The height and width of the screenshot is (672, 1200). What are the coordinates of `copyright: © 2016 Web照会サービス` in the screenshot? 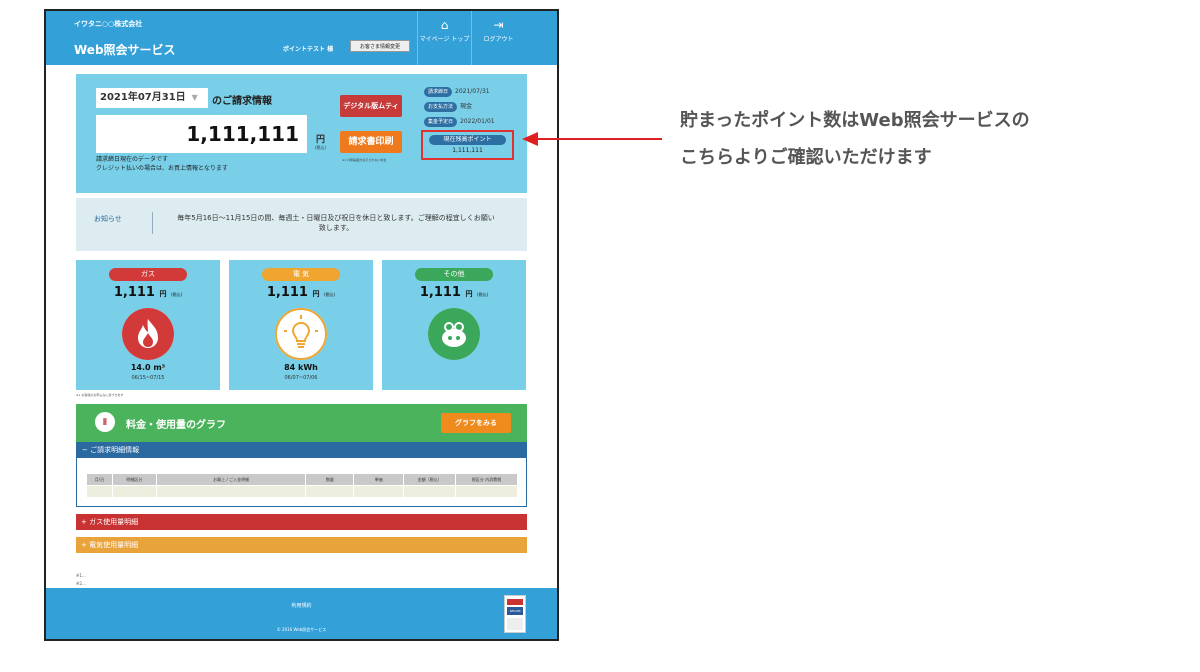 It's located at (301, 629).